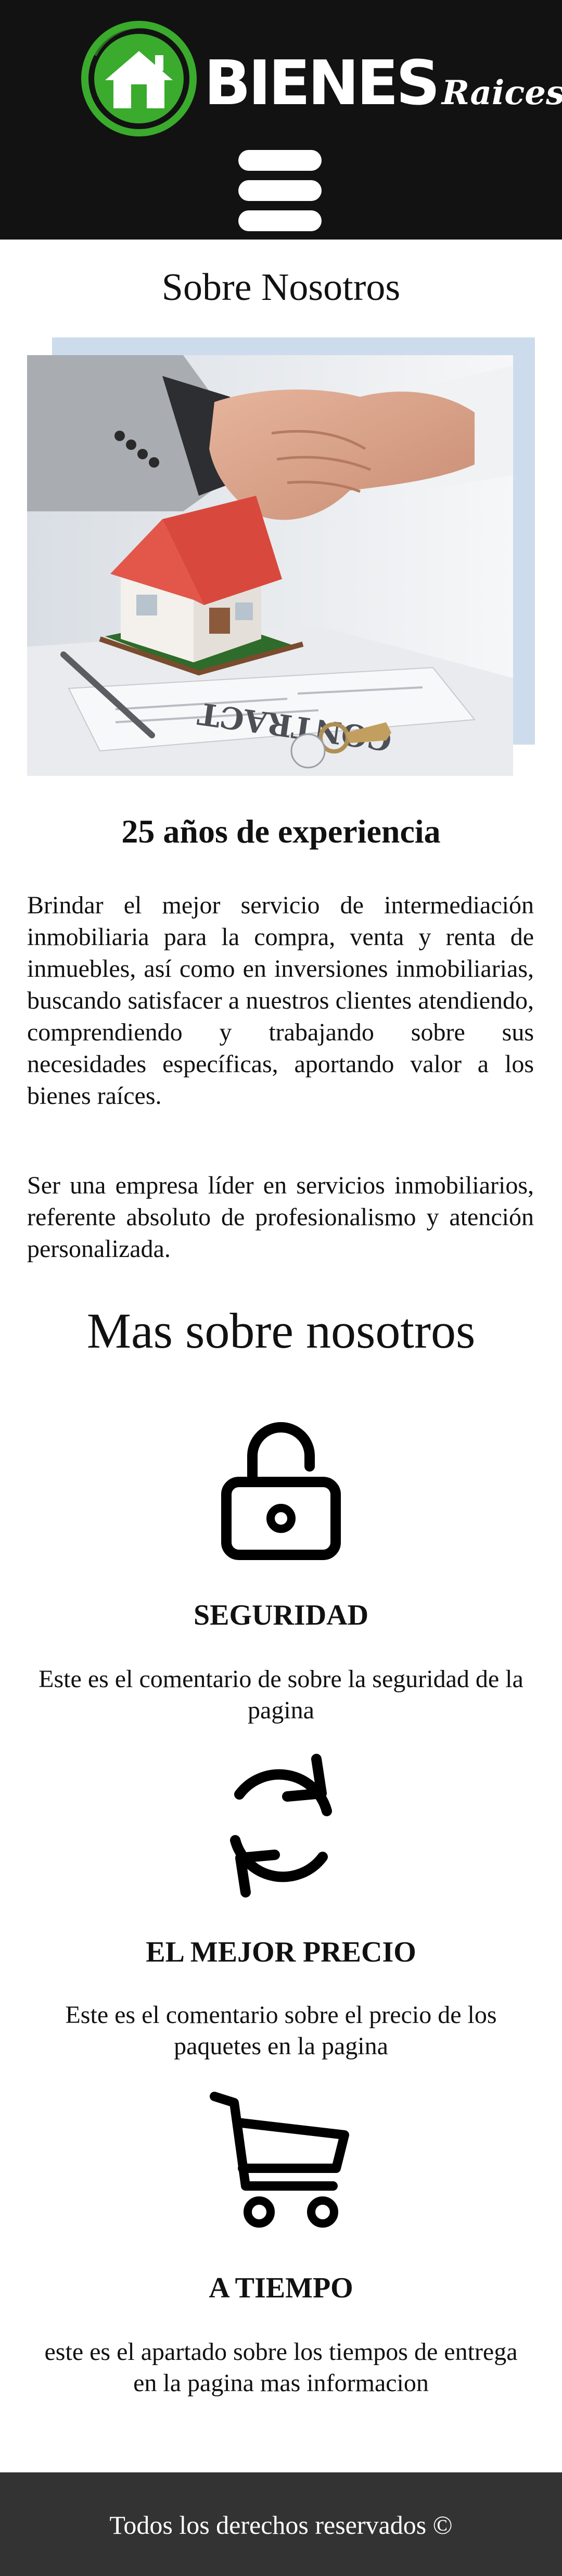 Image resolution: width=562 pixels, height=2576 pixels. I want to click on brand-wordmark: BIENES Raices, so click(383, 83).